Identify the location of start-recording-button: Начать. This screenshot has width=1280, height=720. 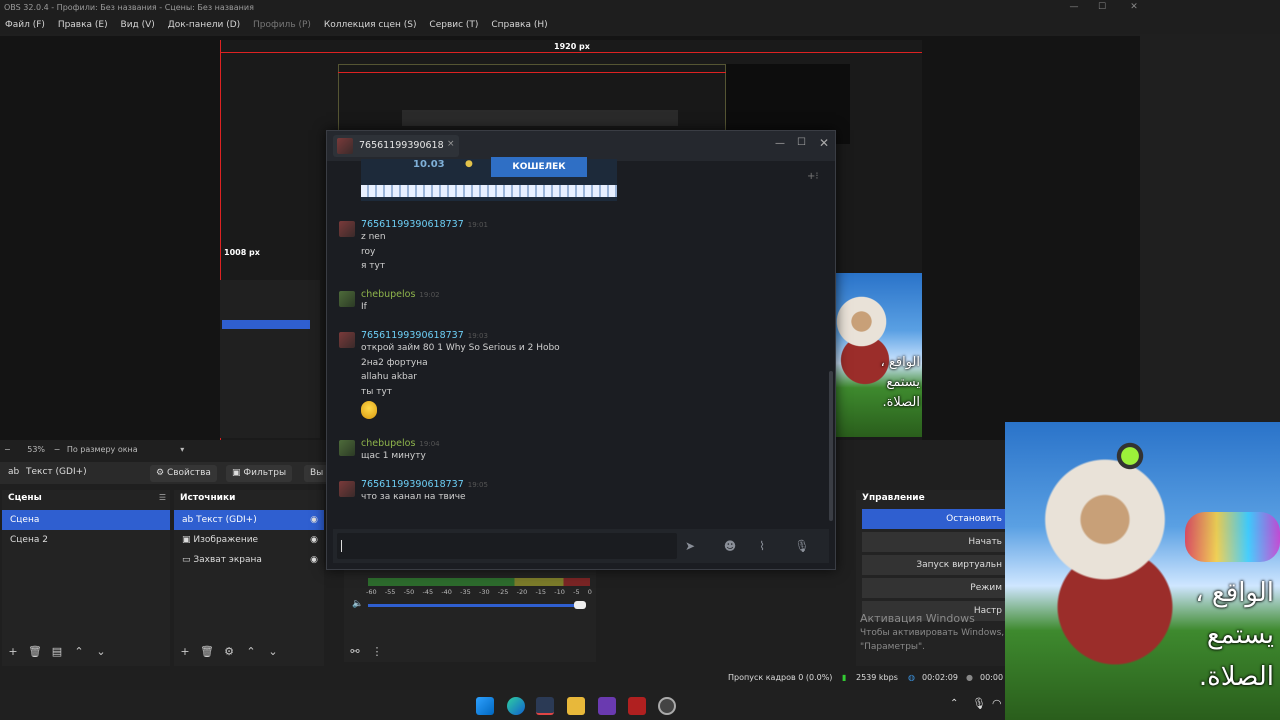
(934, 542).